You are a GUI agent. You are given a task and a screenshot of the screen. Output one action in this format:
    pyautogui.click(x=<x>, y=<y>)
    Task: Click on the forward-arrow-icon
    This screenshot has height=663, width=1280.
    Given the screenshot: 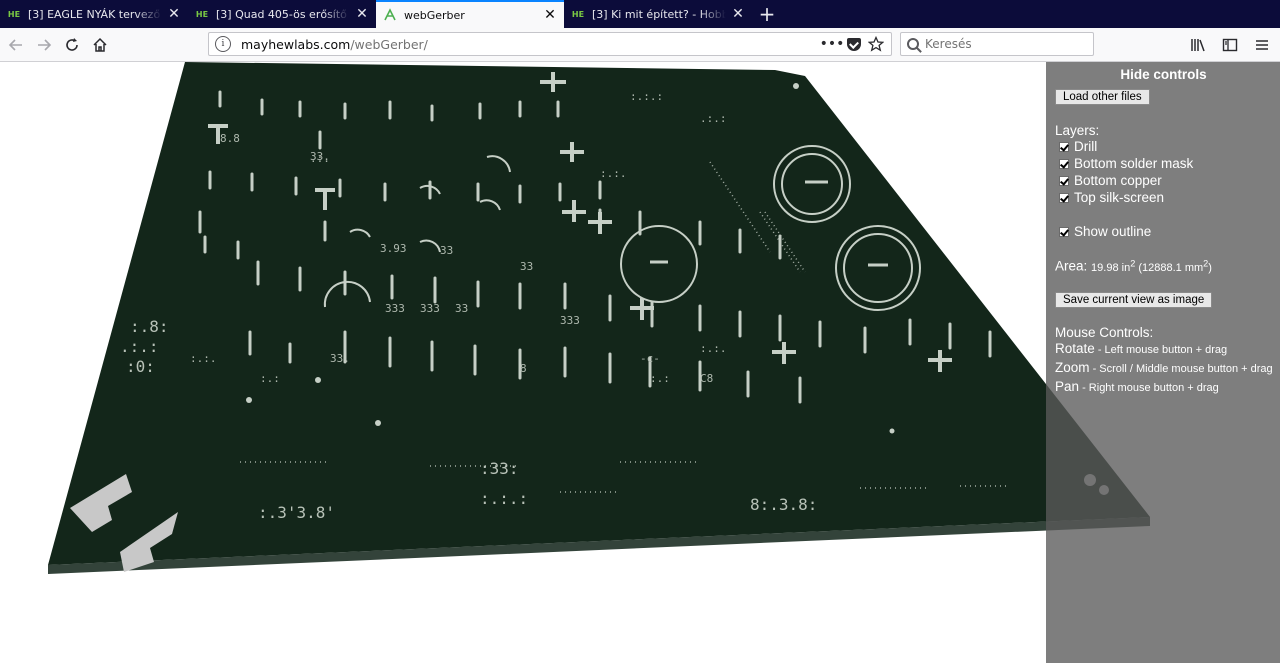 What is the action you would take?
    pyautogui.click(x=44, y=45)
    